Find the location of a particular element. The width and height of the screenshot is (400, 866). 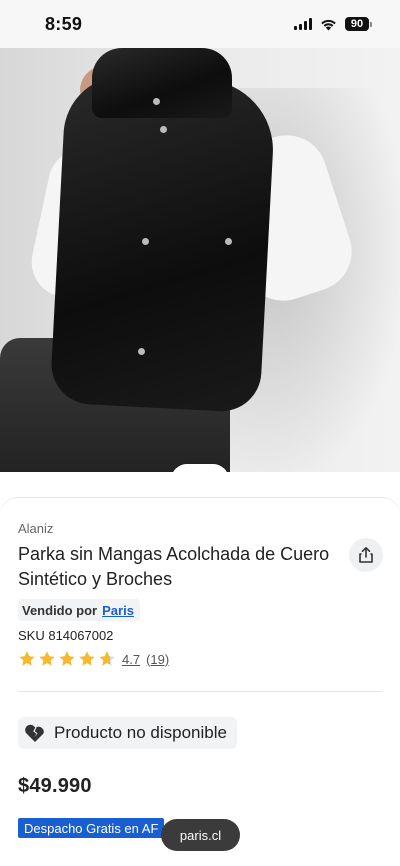

broken-heart-icon is located at coordinates (34, 733).